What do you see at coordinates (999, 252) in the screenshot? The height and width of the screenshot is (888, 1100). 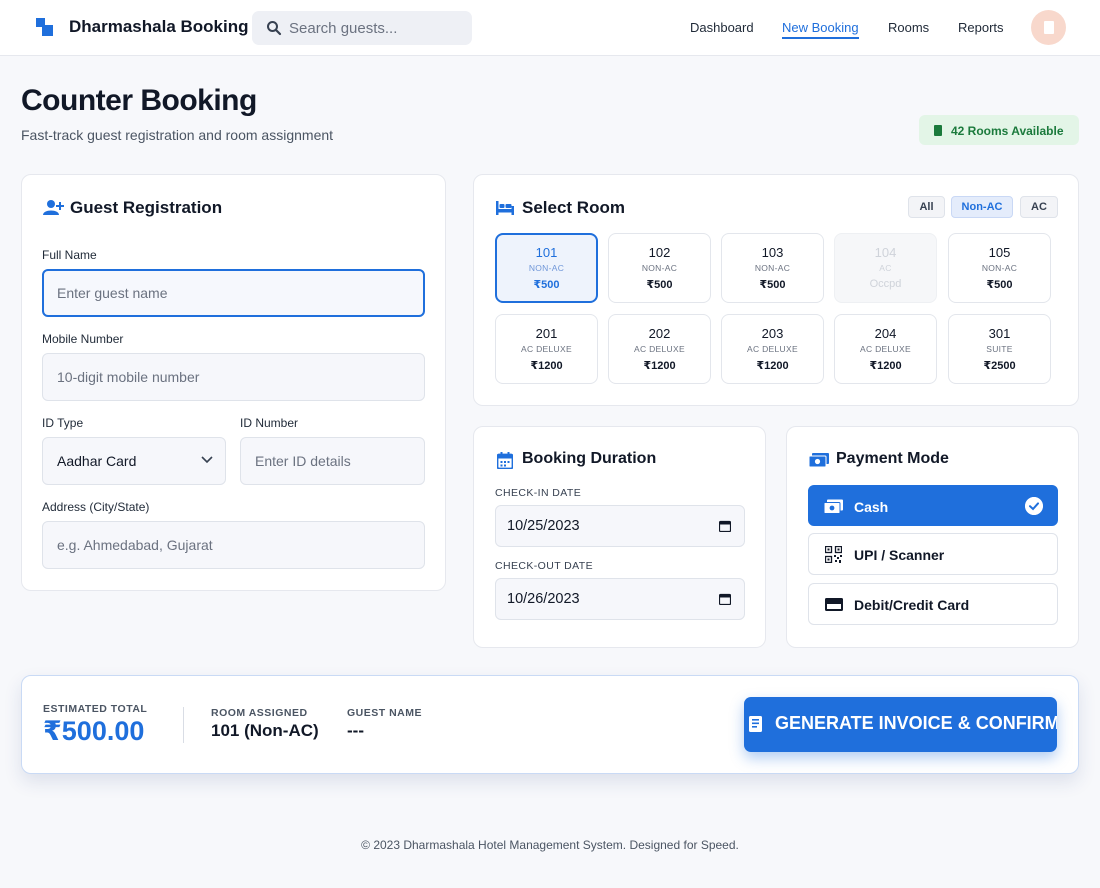 I see `room-number: 105` at bounding box center [999, 252].